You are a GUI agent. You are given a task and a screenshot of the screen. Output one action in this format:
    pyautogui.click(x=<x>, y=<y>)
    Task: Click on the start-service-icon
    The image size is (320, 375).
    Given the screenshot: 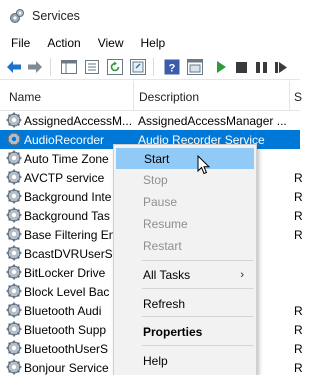 What is the action you would take?
    pyautogui.click(x=221, y=67)
    